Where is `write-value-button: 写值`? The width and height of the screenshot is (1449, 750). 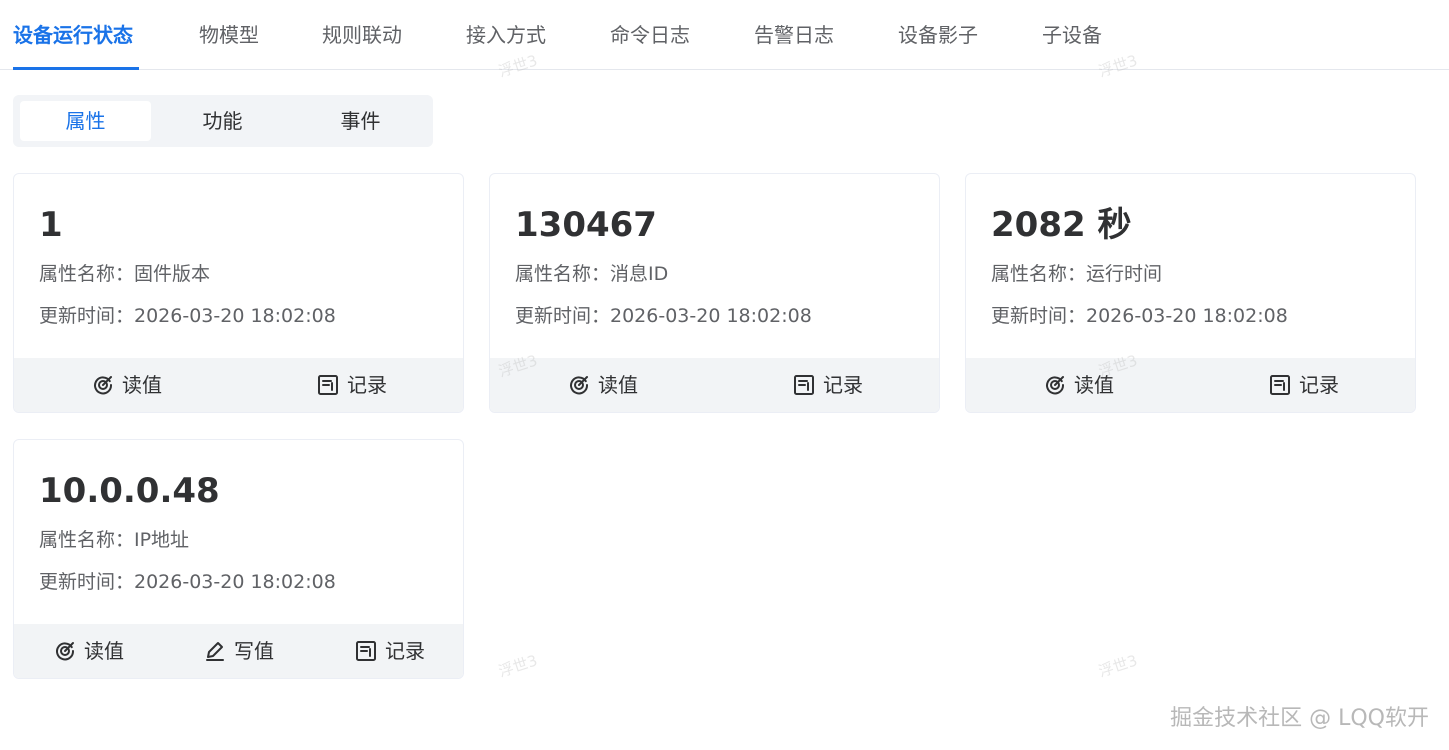
write-value-button: 写值 is located at coordinates (239, 651).